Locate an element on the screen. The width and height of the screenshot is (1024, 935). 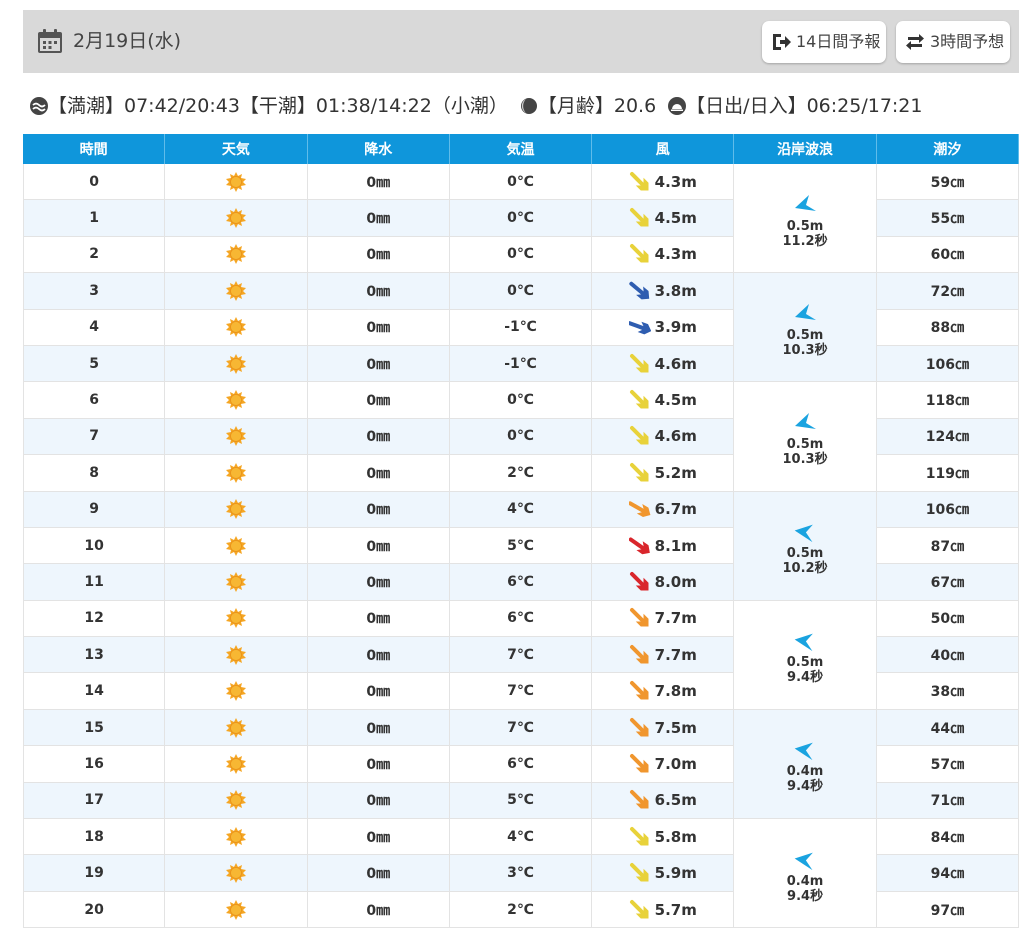
tide-cell: 72㎝ is located at coordinates (947, 291).